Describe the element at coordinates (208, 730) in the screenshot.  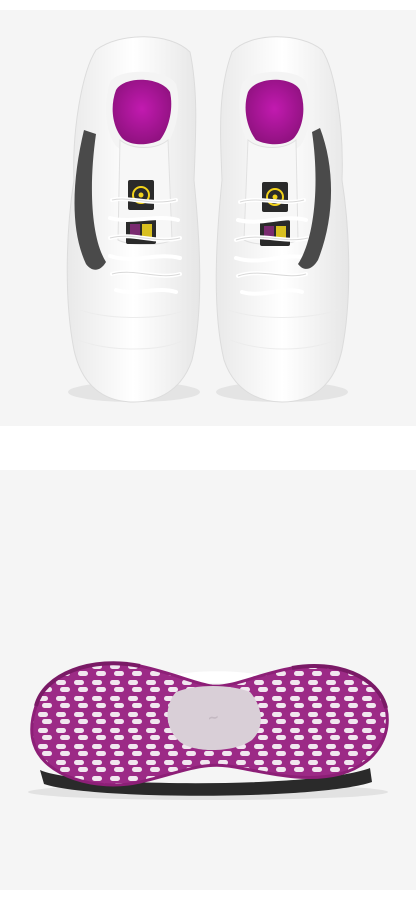
I see `shoe-outsole-illustration: ~` at that location.